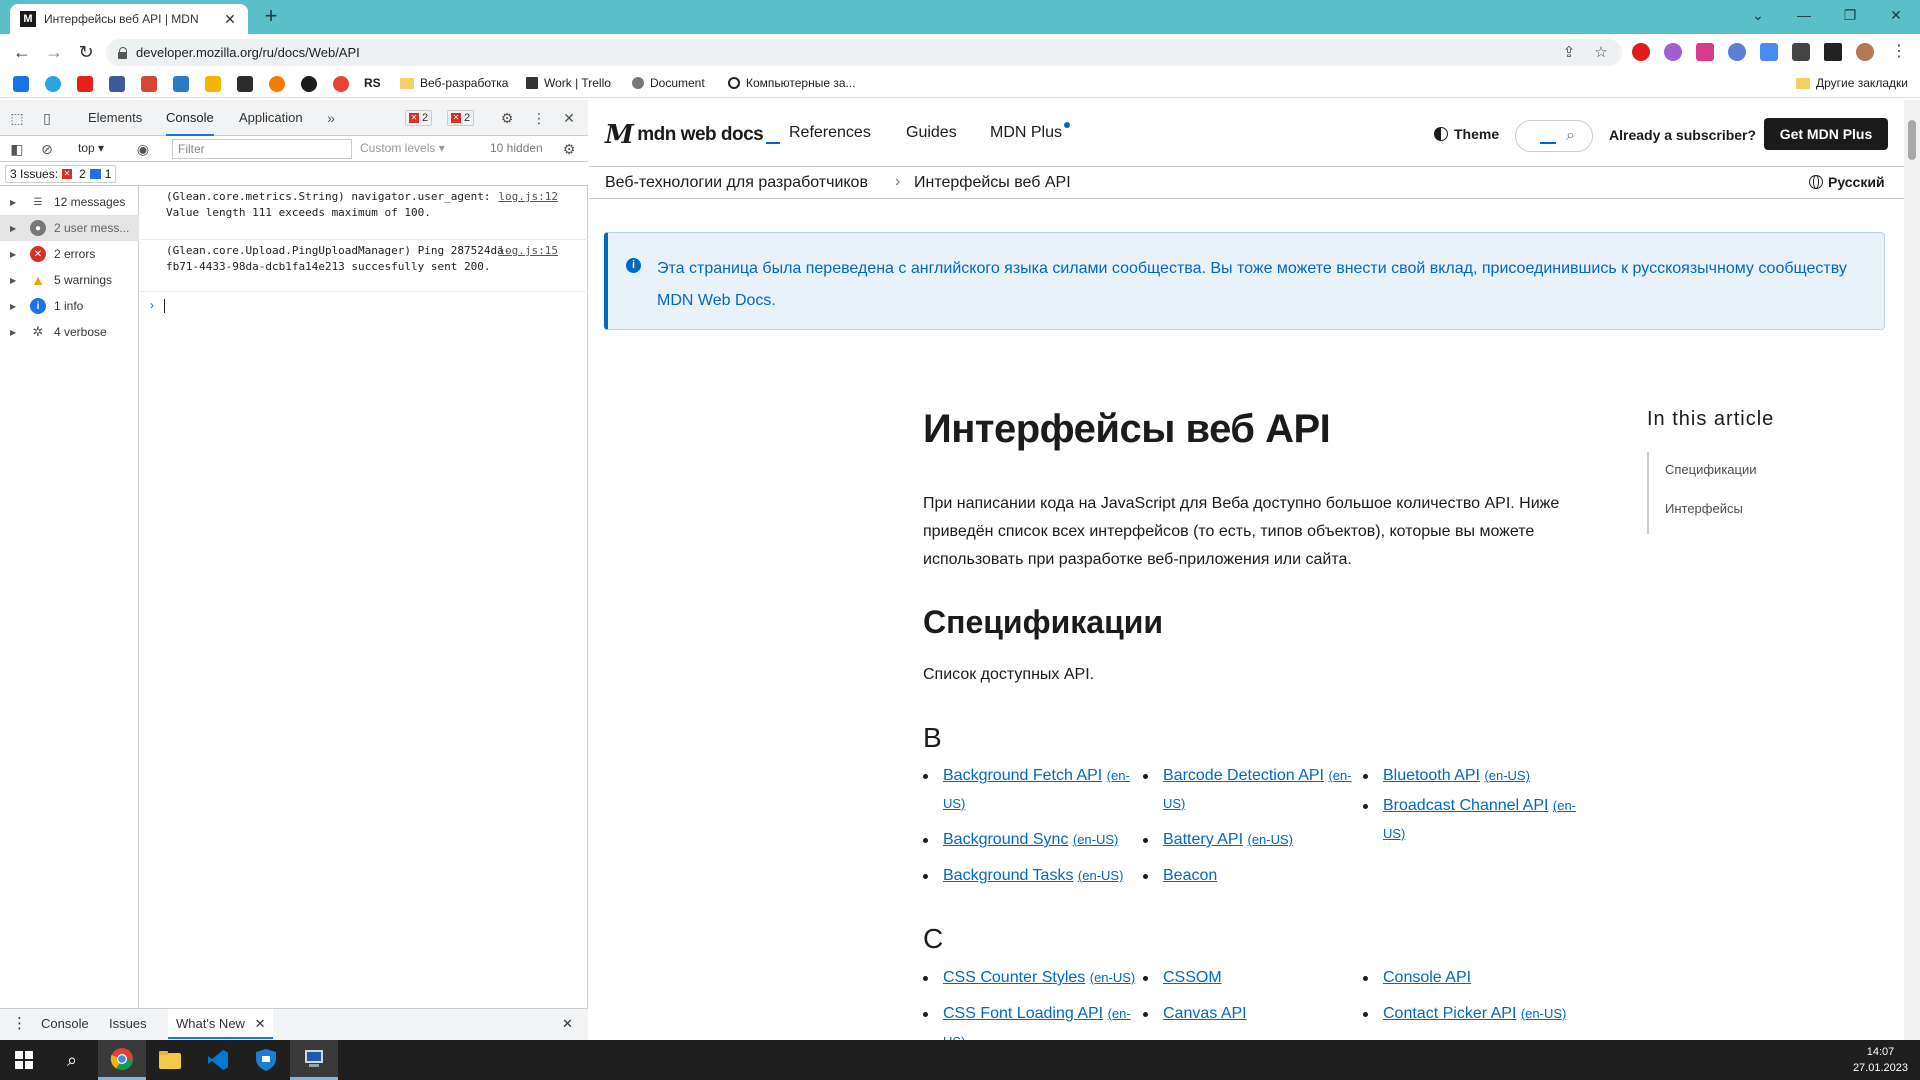 The height and width of the screenshot is (1080, 1920). I want to click on tab-close-icon: ✕, so click(230, 19).